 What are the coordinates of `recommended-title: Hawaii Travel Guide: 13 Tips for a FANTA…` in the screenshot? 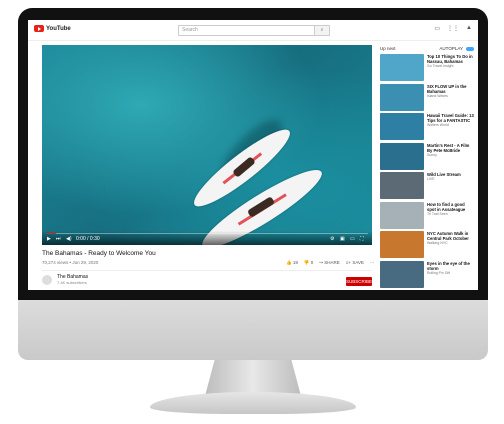 It's located at (450, 118).